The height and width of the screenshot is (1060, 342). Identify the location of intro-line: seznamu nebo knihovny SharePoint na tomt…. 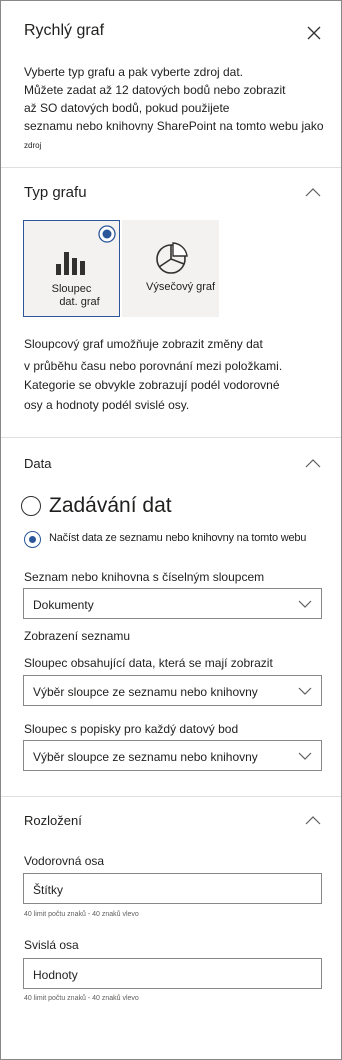
(174, 126).